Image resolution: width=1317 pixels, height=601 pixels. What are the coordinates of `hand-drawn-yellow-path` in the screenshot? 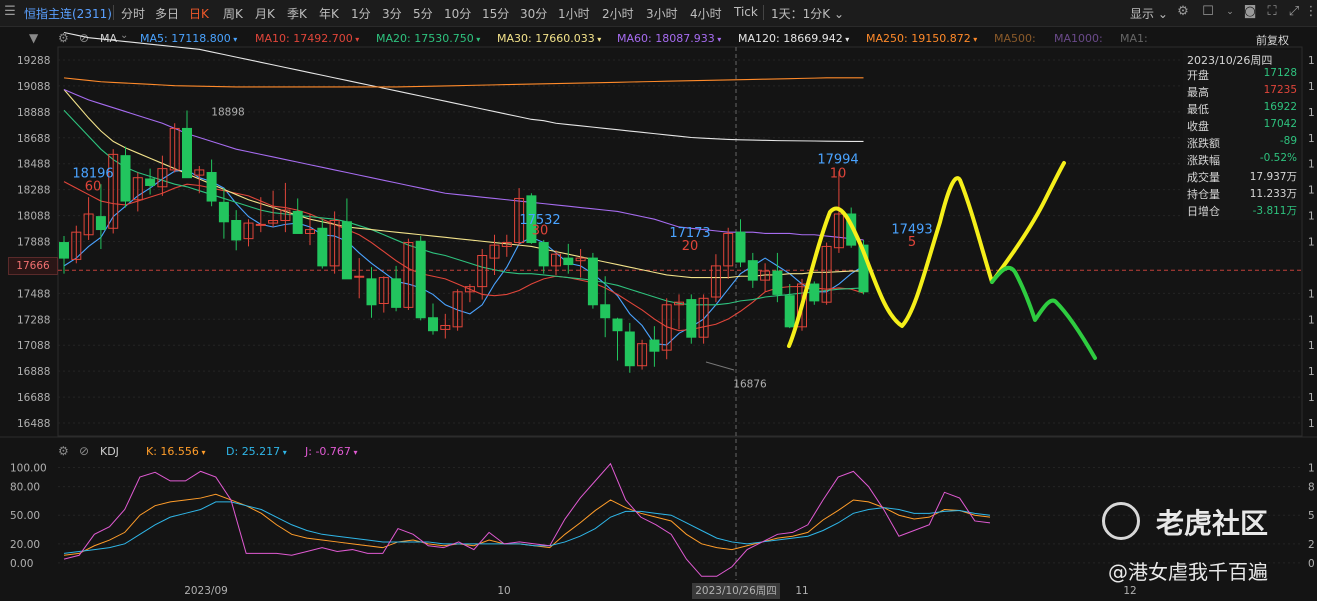 It's located at (926, 254).